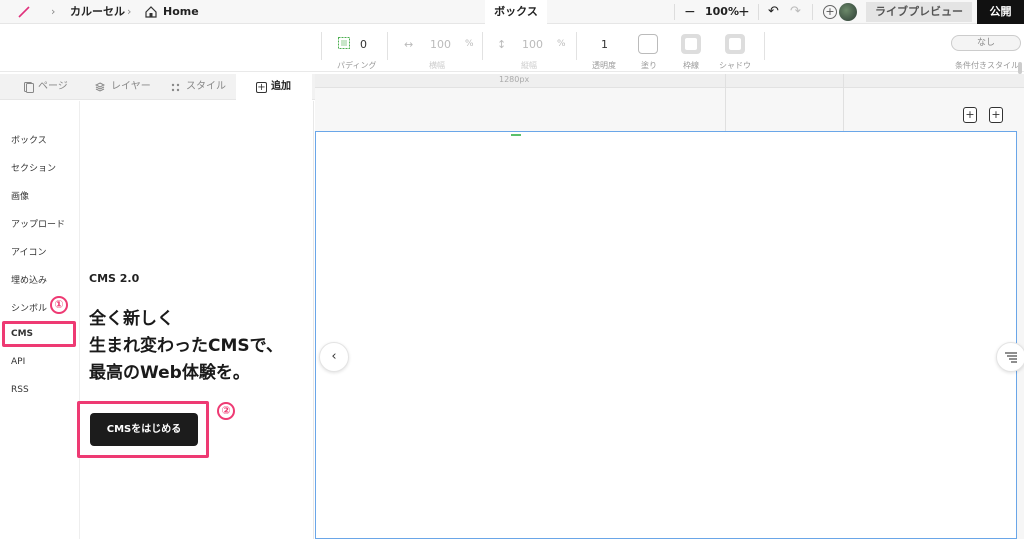 This screenshot has height=539, width=1024. What do you see at coordinates (181, 12) in the screenshot?
I see `breadcrumb-page: Home` at bounding box center [181, 12].